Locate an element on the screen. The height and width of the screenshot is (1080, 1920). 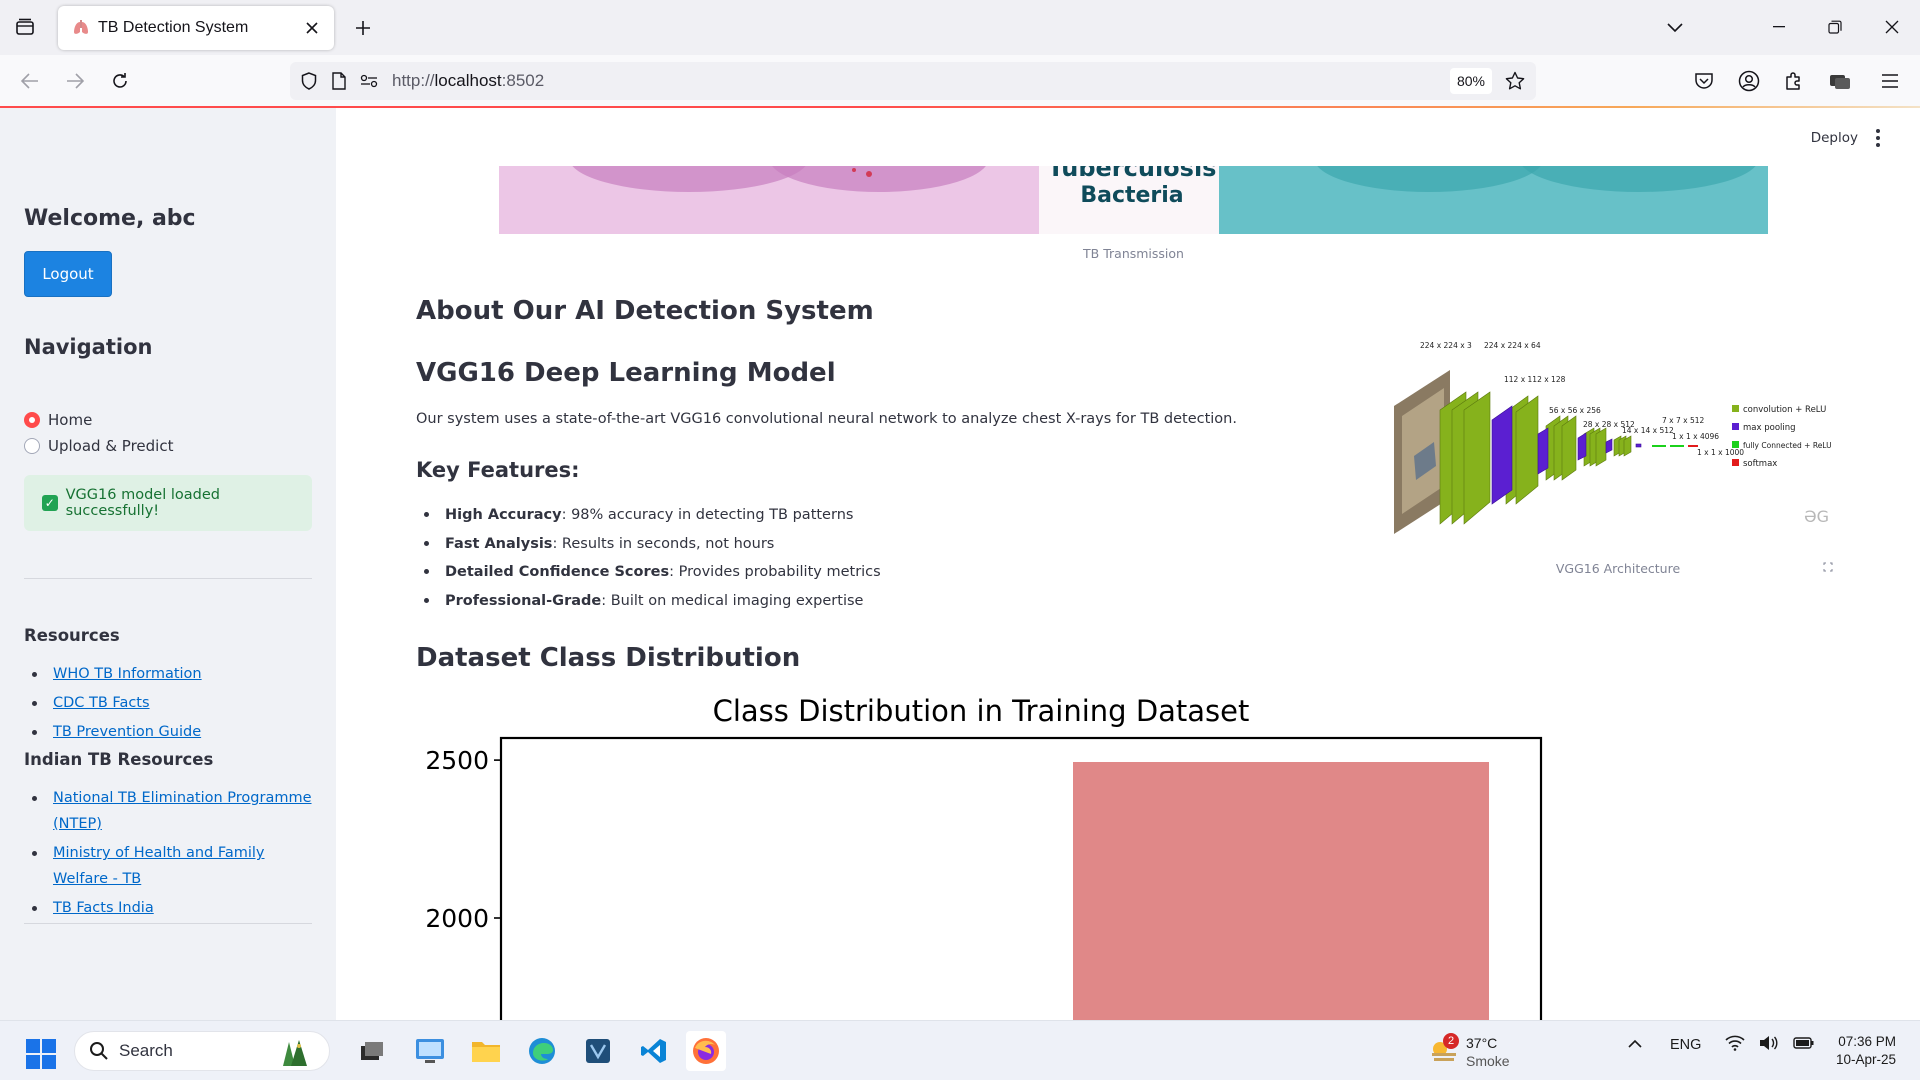
link-tb-facts-india: TB Facts India is located at coordinates (103, 908).